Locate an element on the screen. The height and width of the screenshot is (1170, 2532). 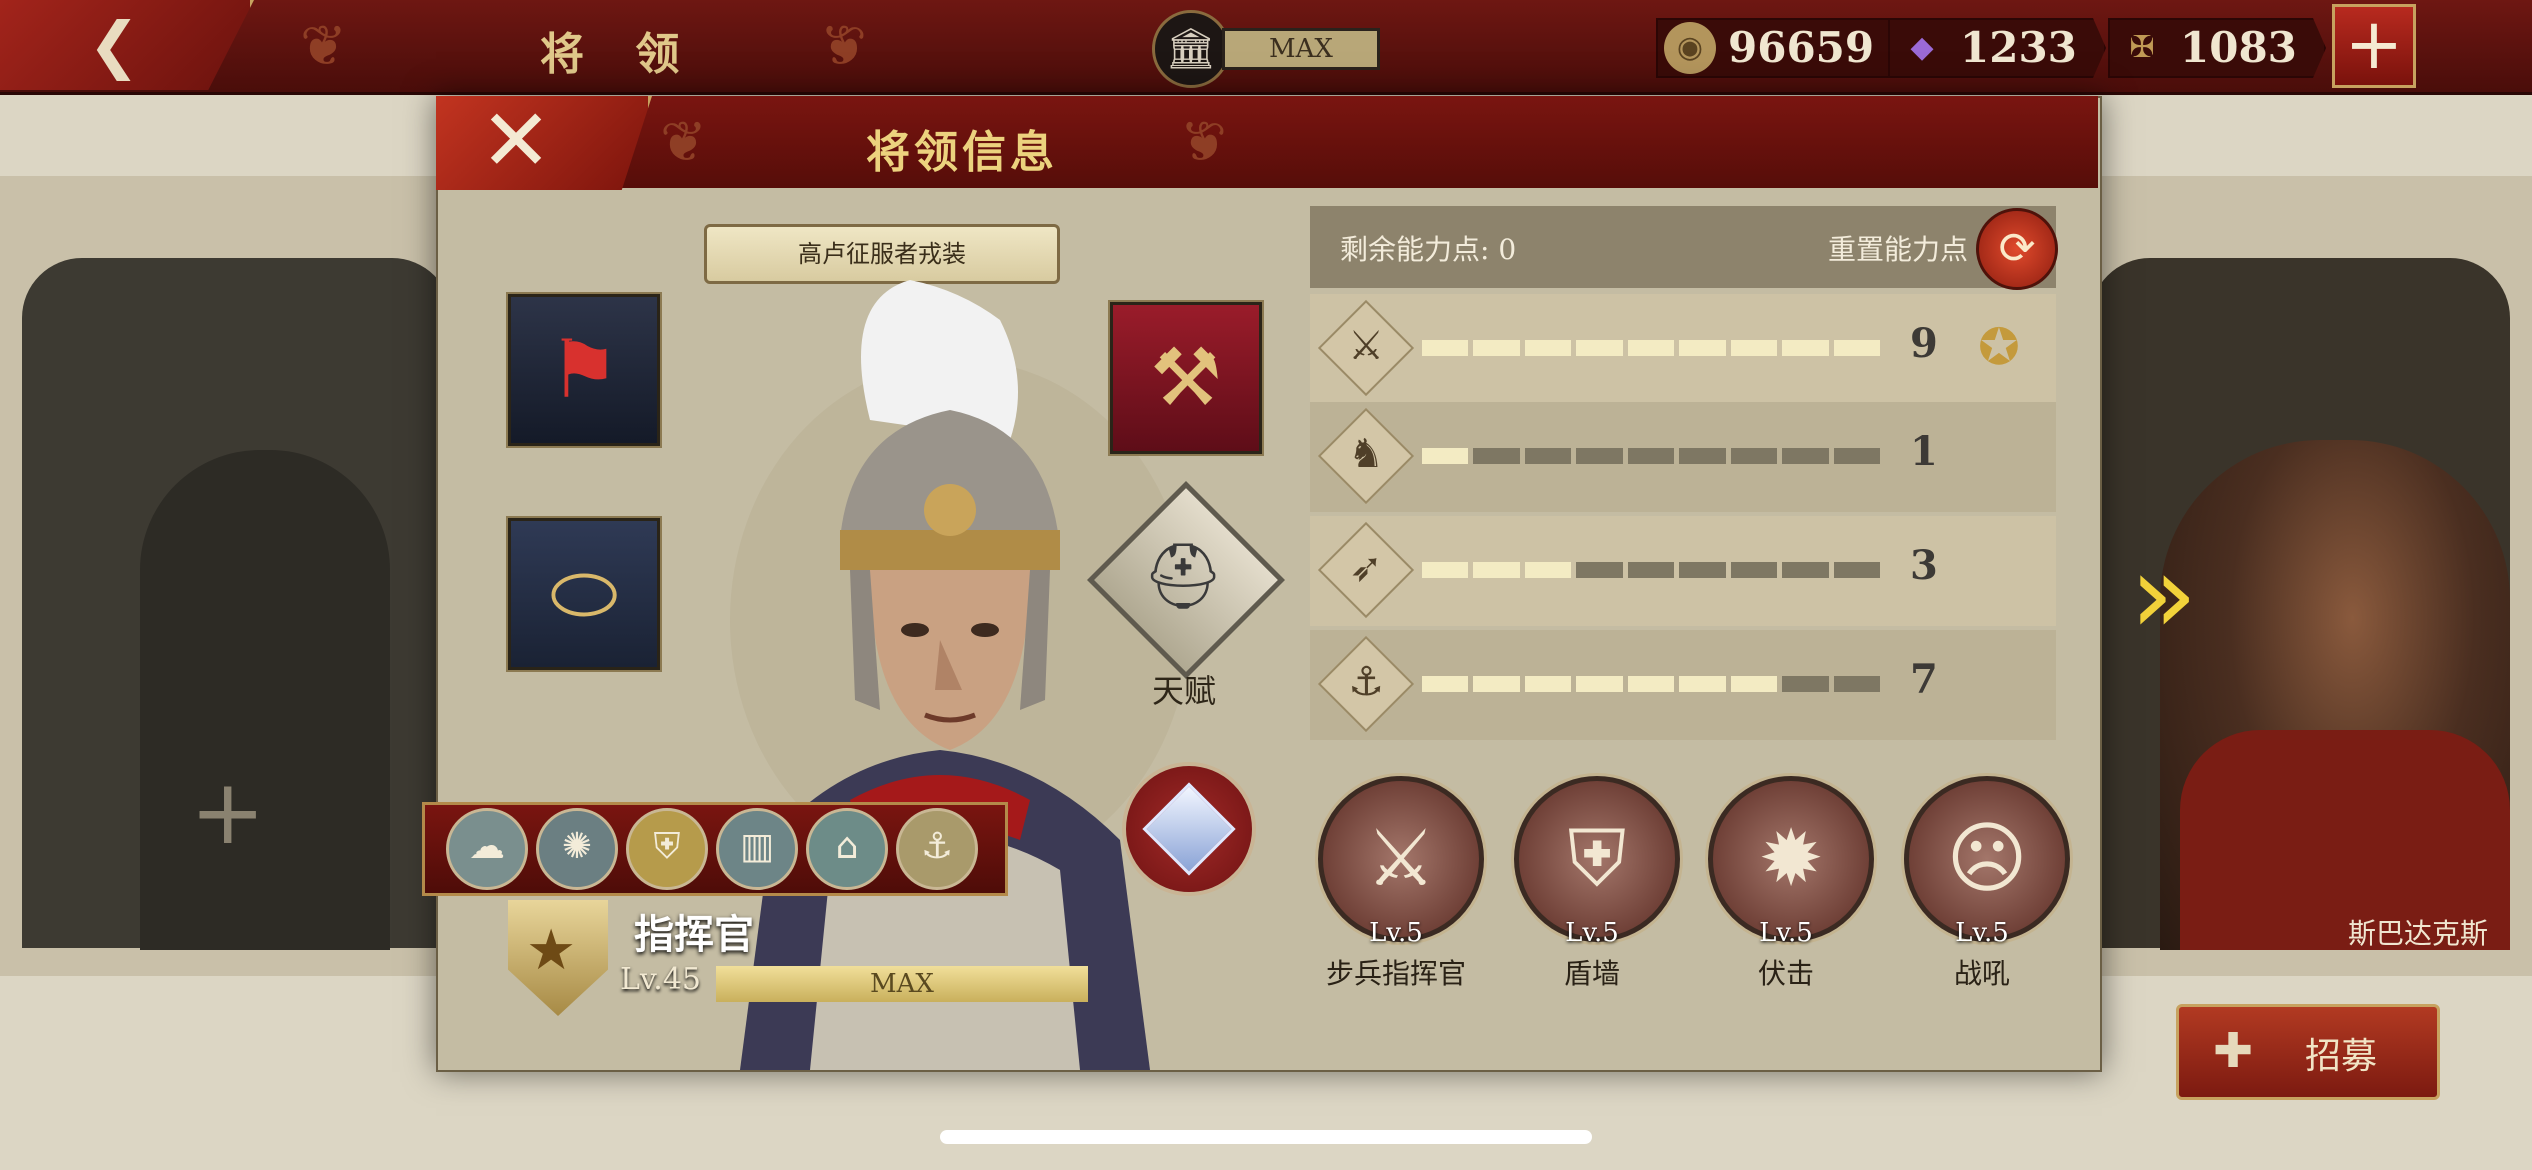
stat-row-navy: ⚓ 7 is located at coordinates (1683, 685).